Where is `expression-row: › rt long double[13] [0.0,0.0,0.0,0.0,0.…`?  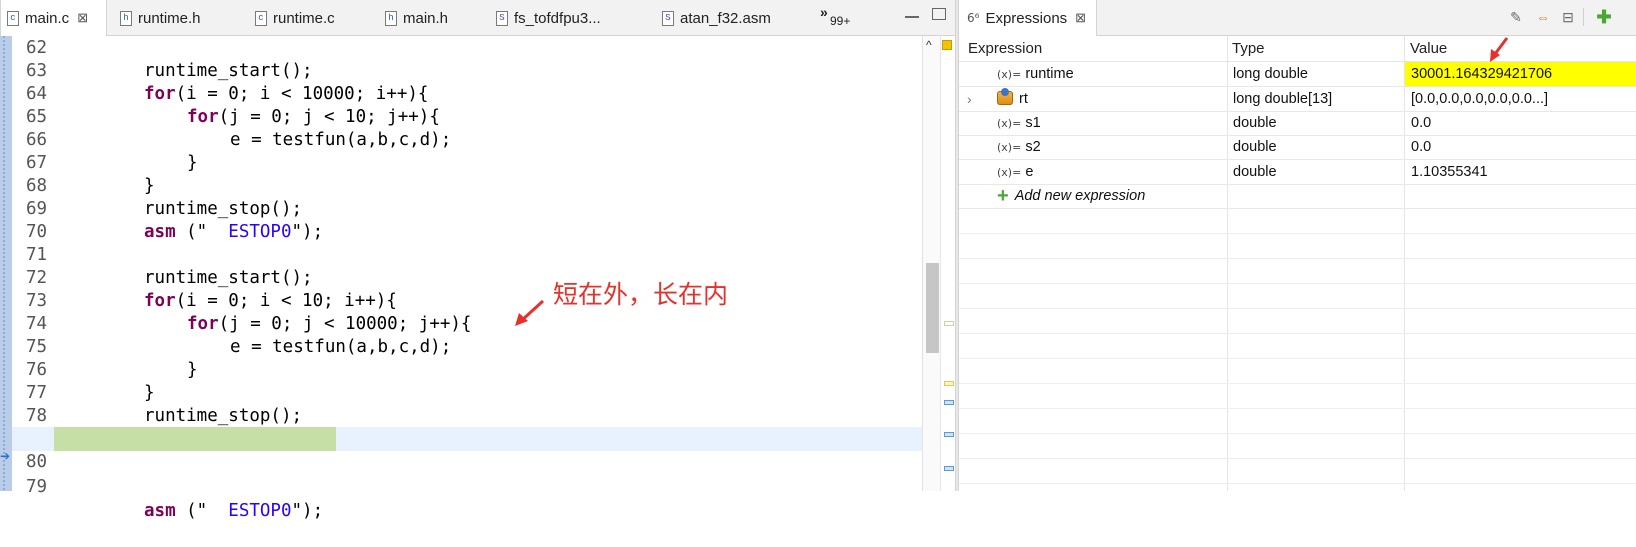 expression-row: › rt long double[13] [0.0,0.0,0.0,0.0,0.… is located at coordinates (1297, 99).